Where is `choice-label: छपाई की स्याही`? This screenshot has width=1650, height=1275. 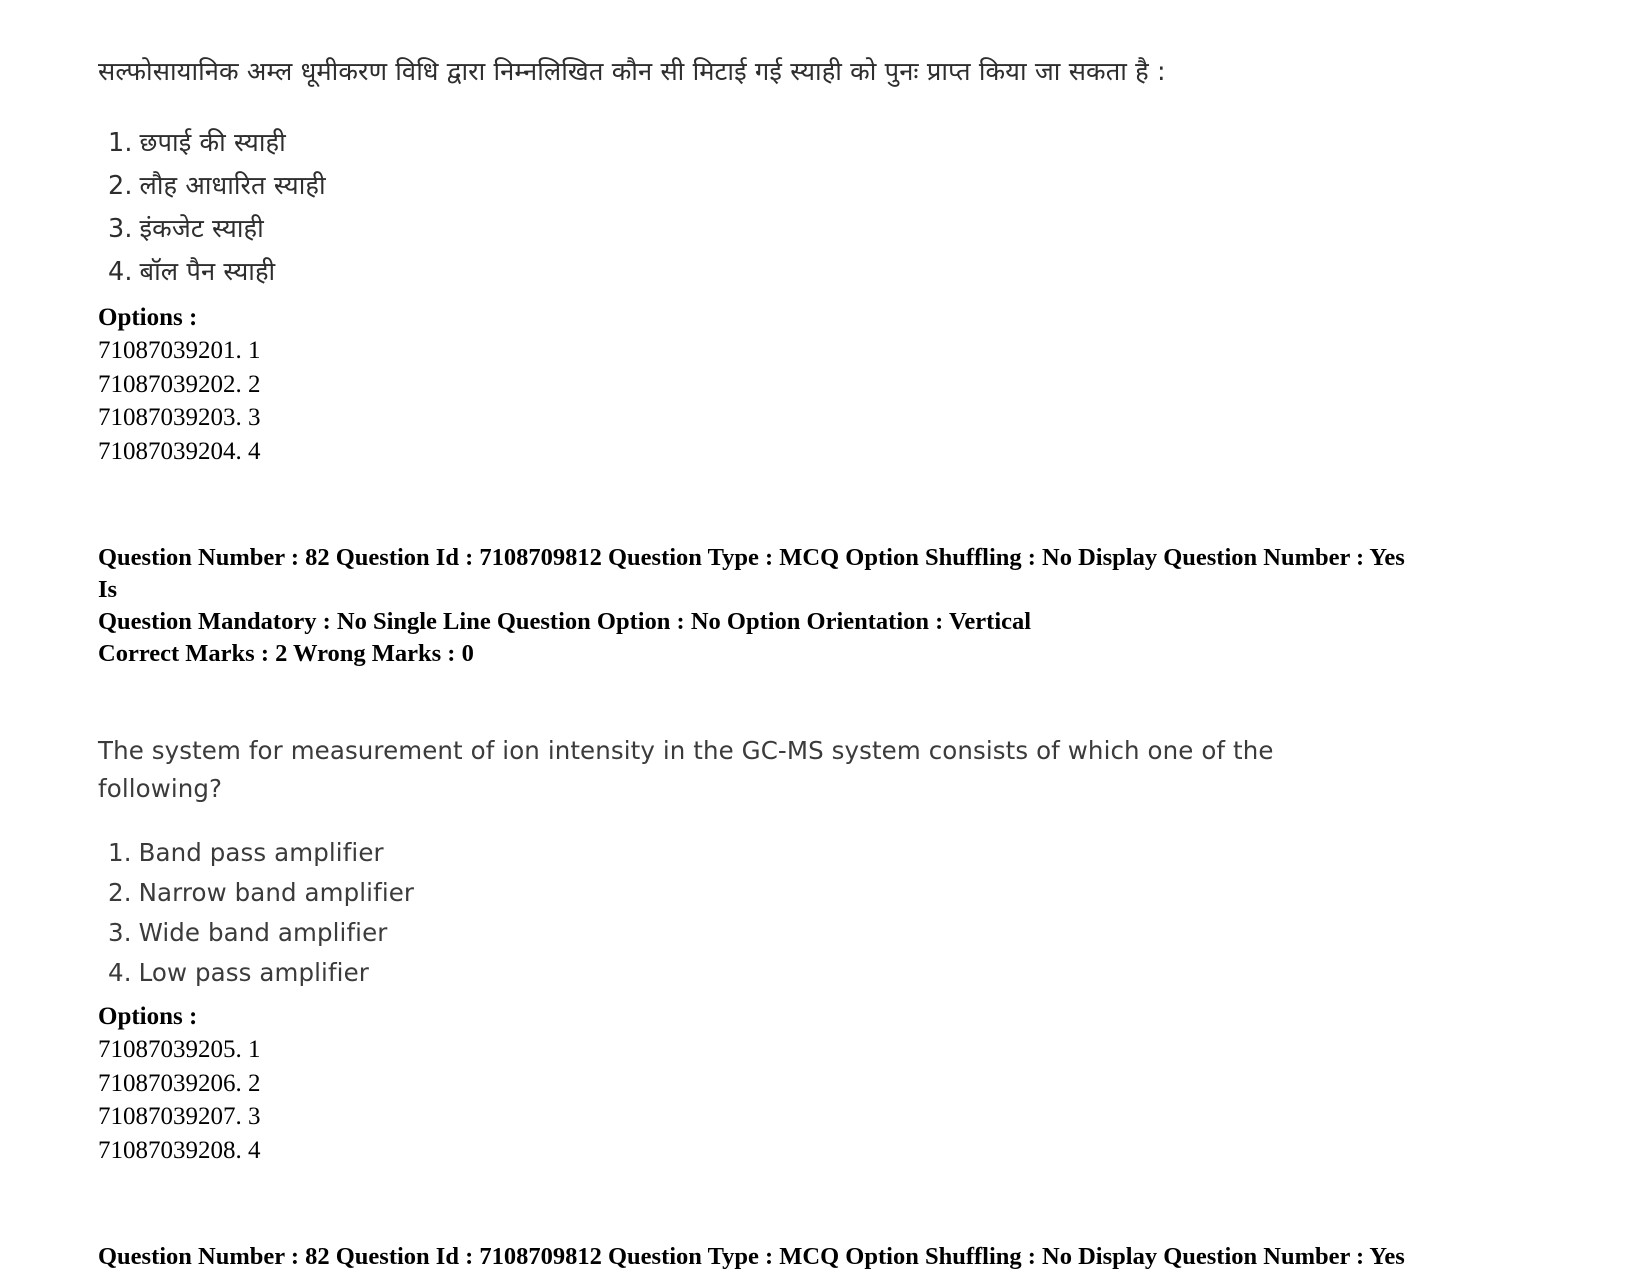 choice-label: छपाई की स्याही is located at coordinates (212, 143).